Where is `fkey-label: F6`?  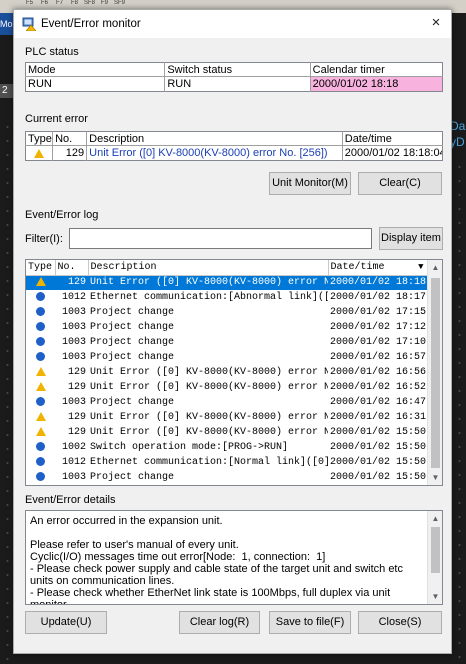 fkey-label: F6 is located at coordinates (44, 3).